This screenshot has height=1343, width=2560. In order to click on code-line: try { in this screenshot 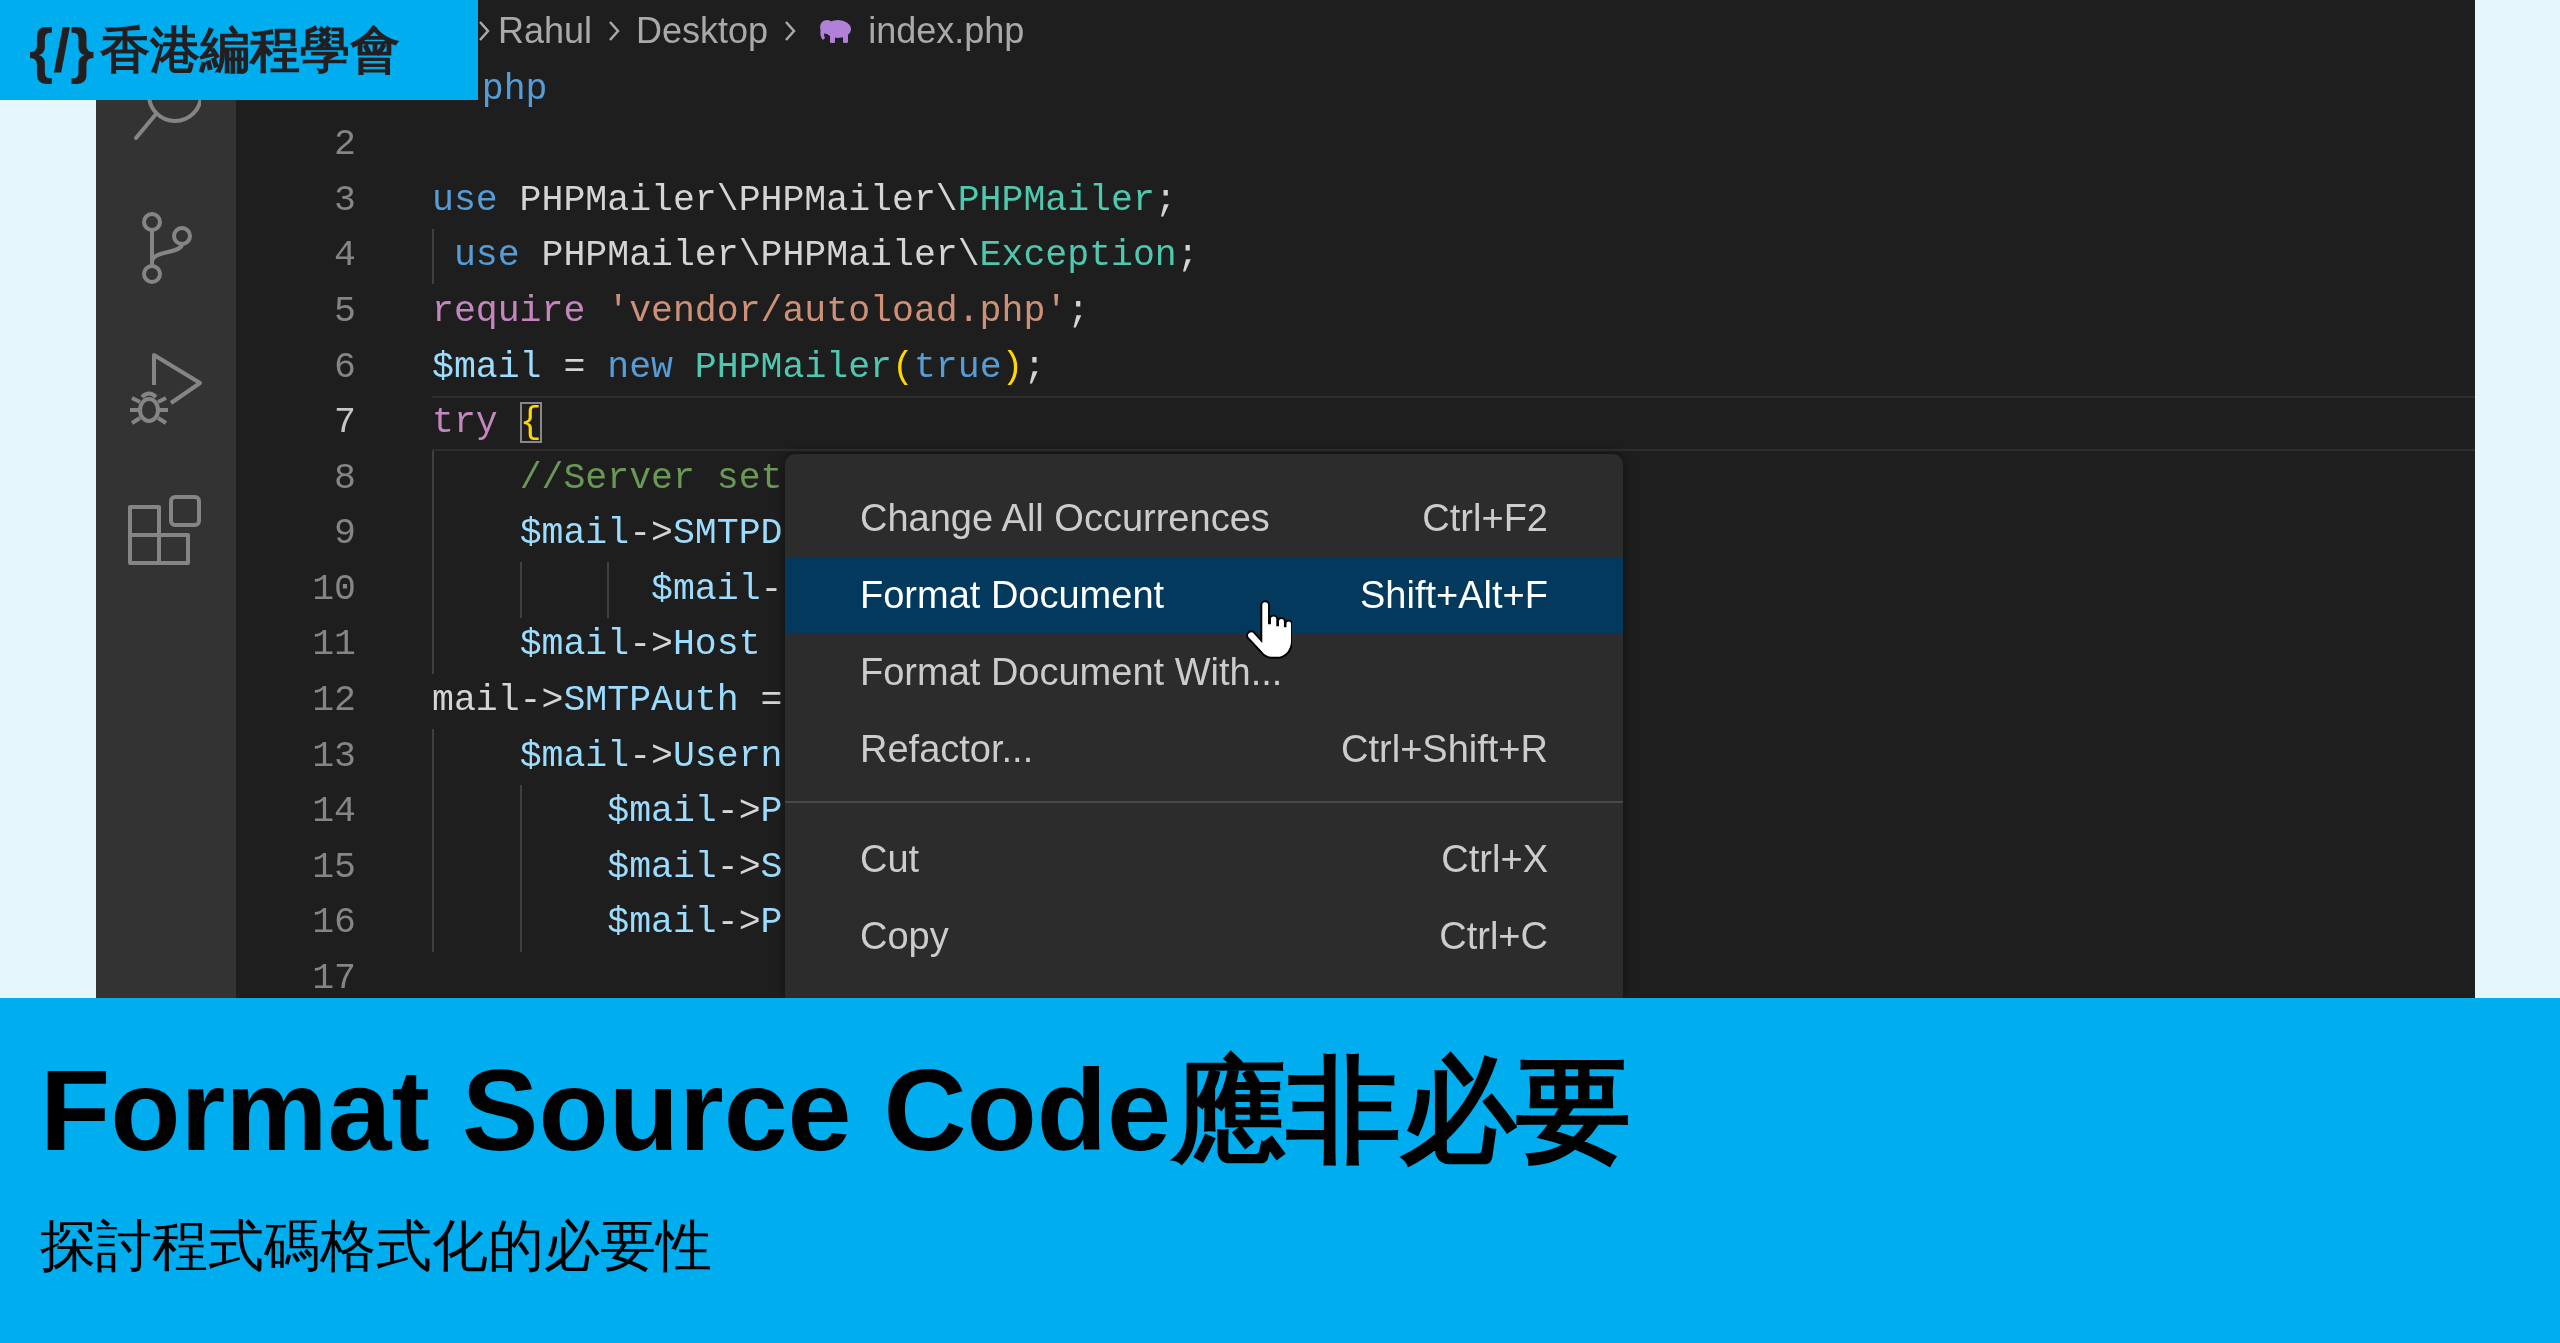, I will do `click(487, 423)`.